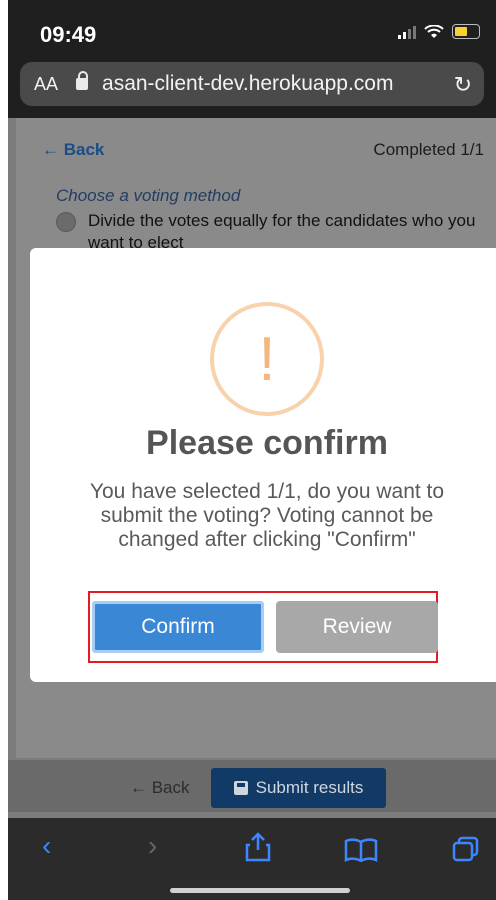 The width and height of the screenshot is (496, 900). Describe the element at coordinates (73, 150) in the screenshot. I see `back-link-top: ← Back` at that location.